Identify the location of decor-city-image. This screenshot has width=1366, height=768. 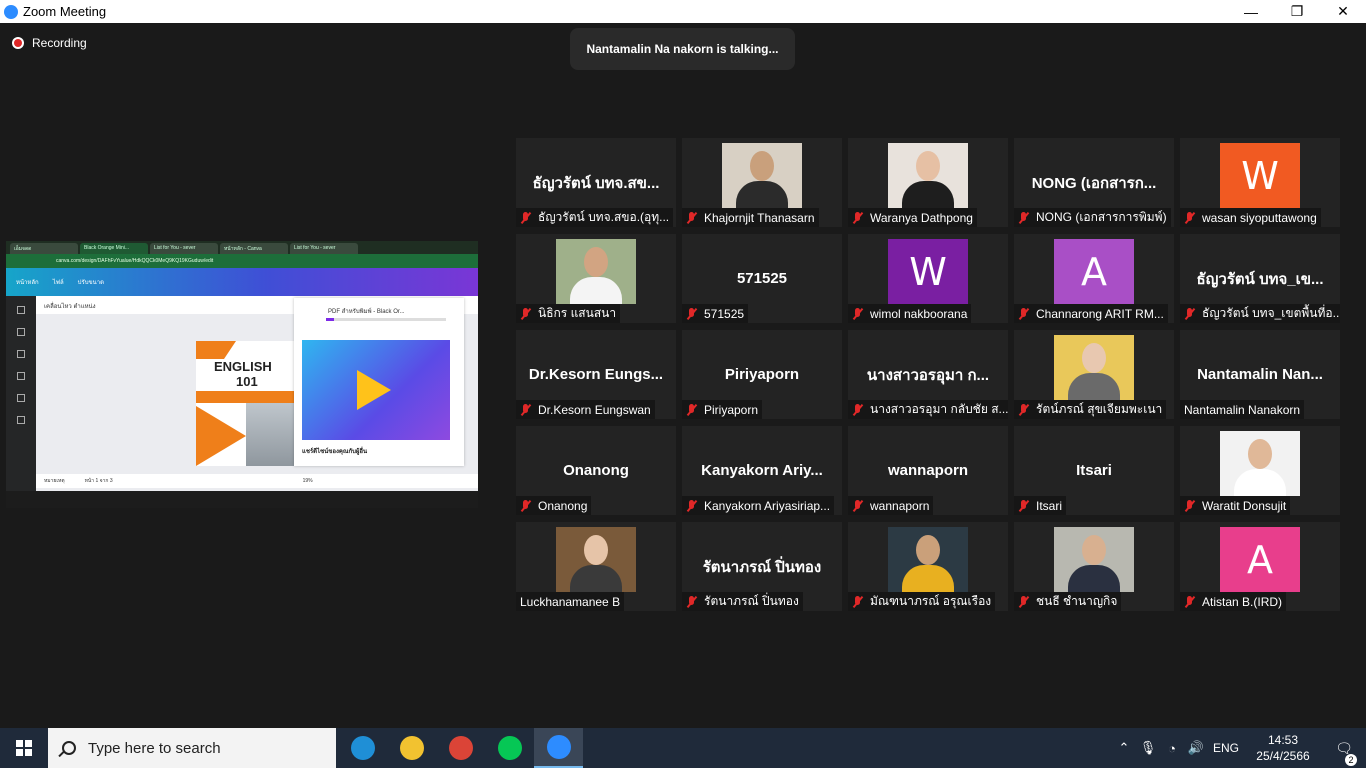
(273, 434).